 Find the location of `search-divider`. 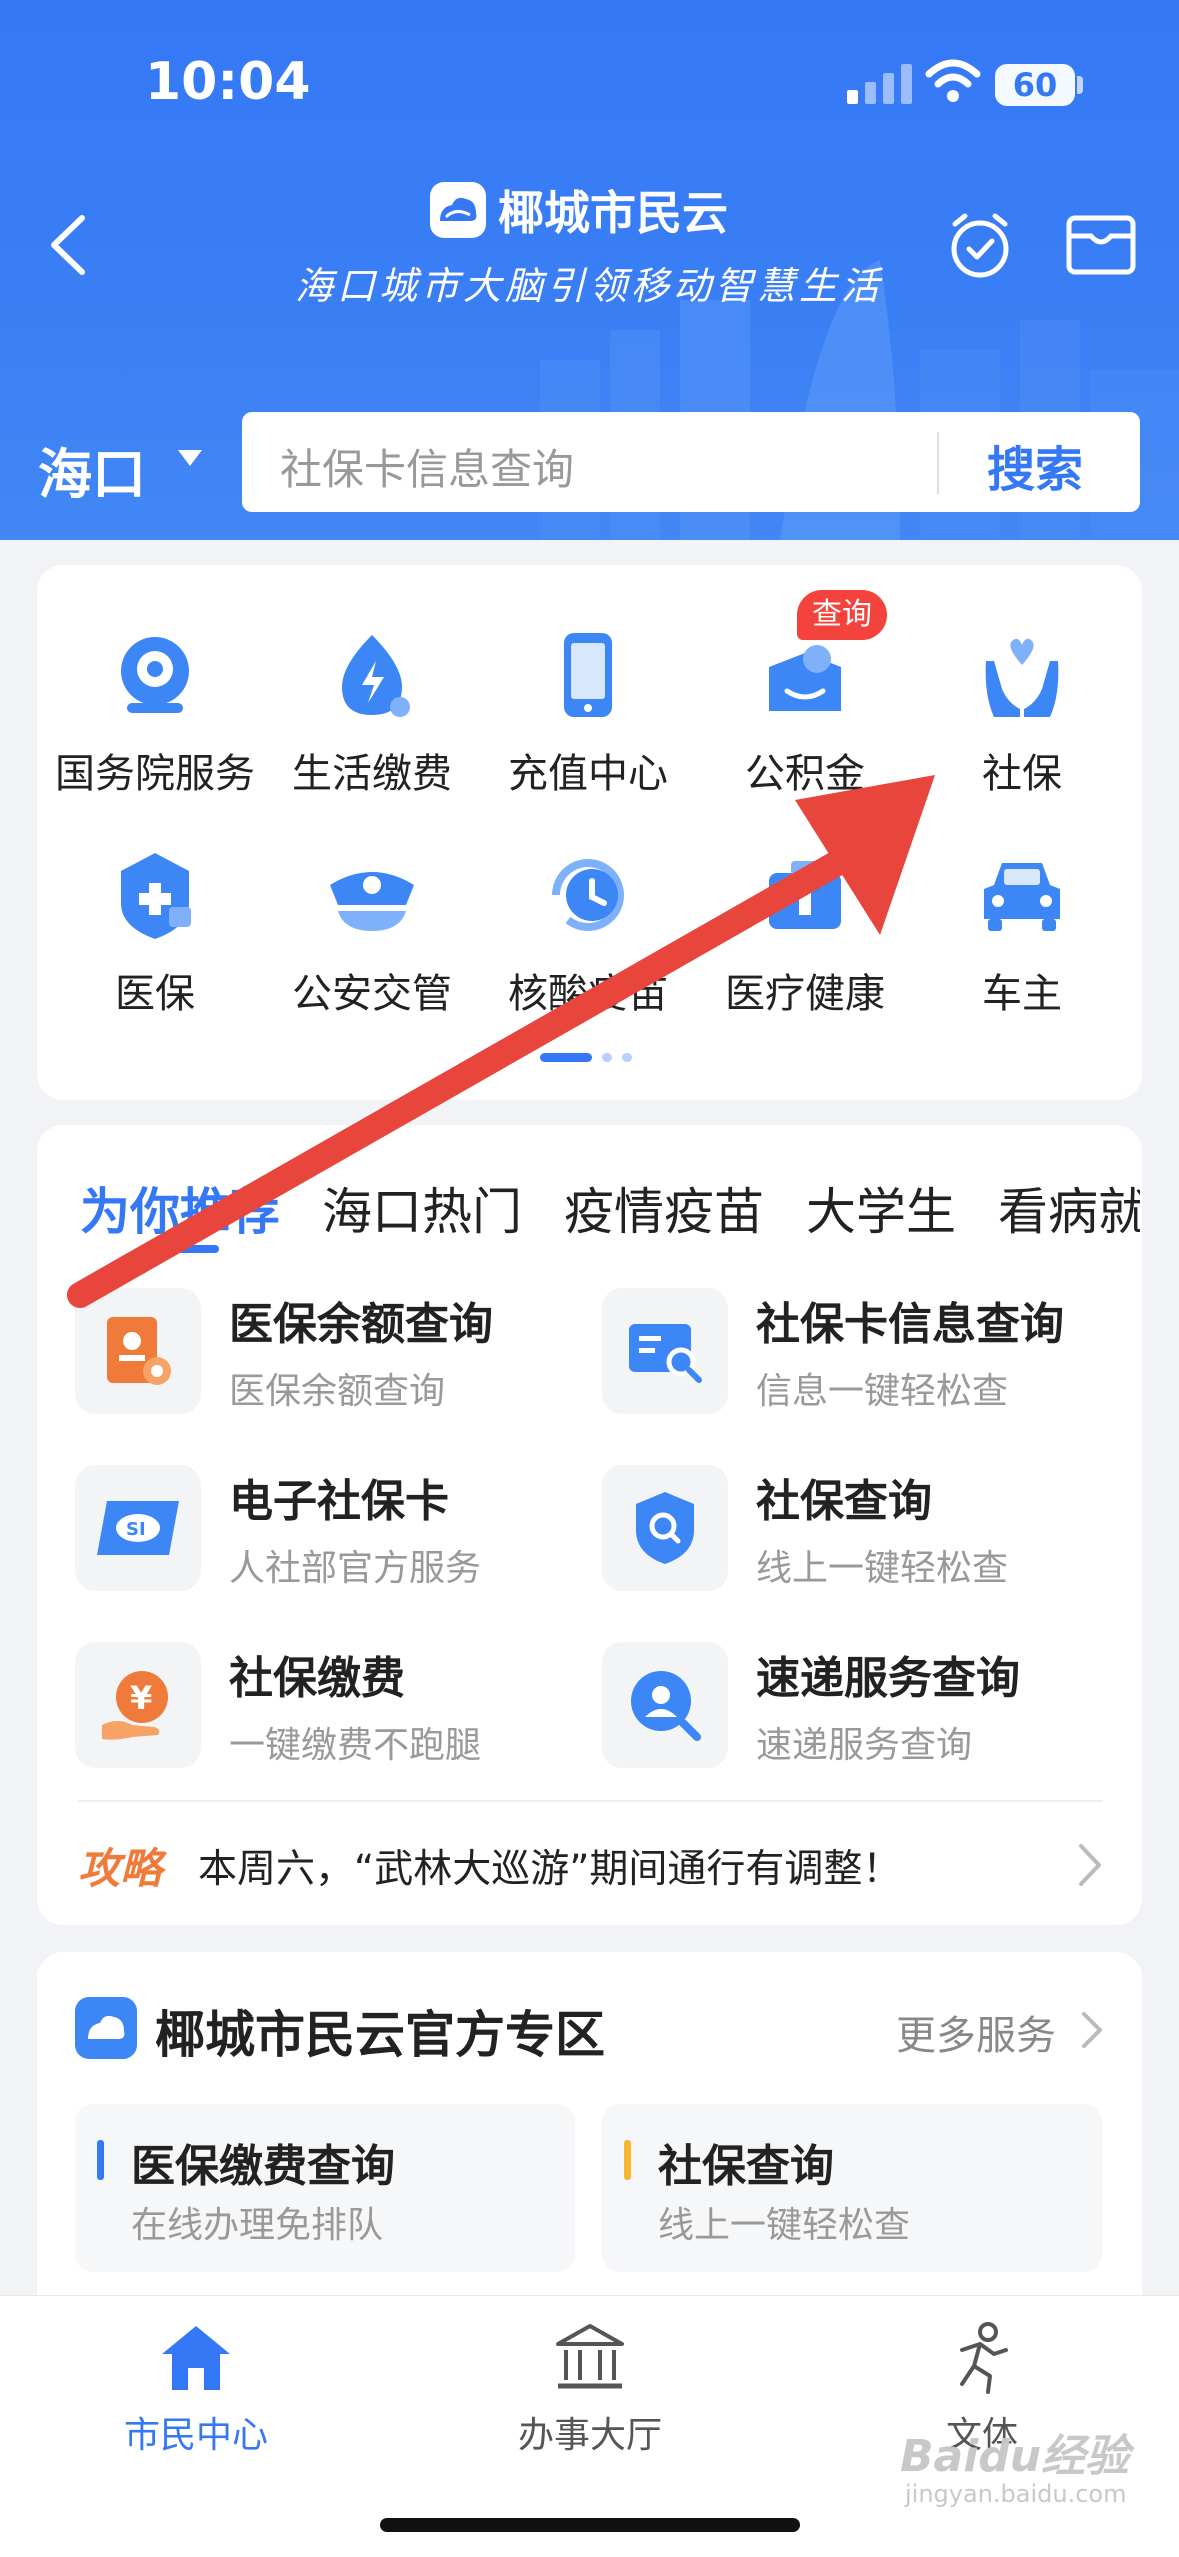

search-divider is located at coordinates (938, 463).